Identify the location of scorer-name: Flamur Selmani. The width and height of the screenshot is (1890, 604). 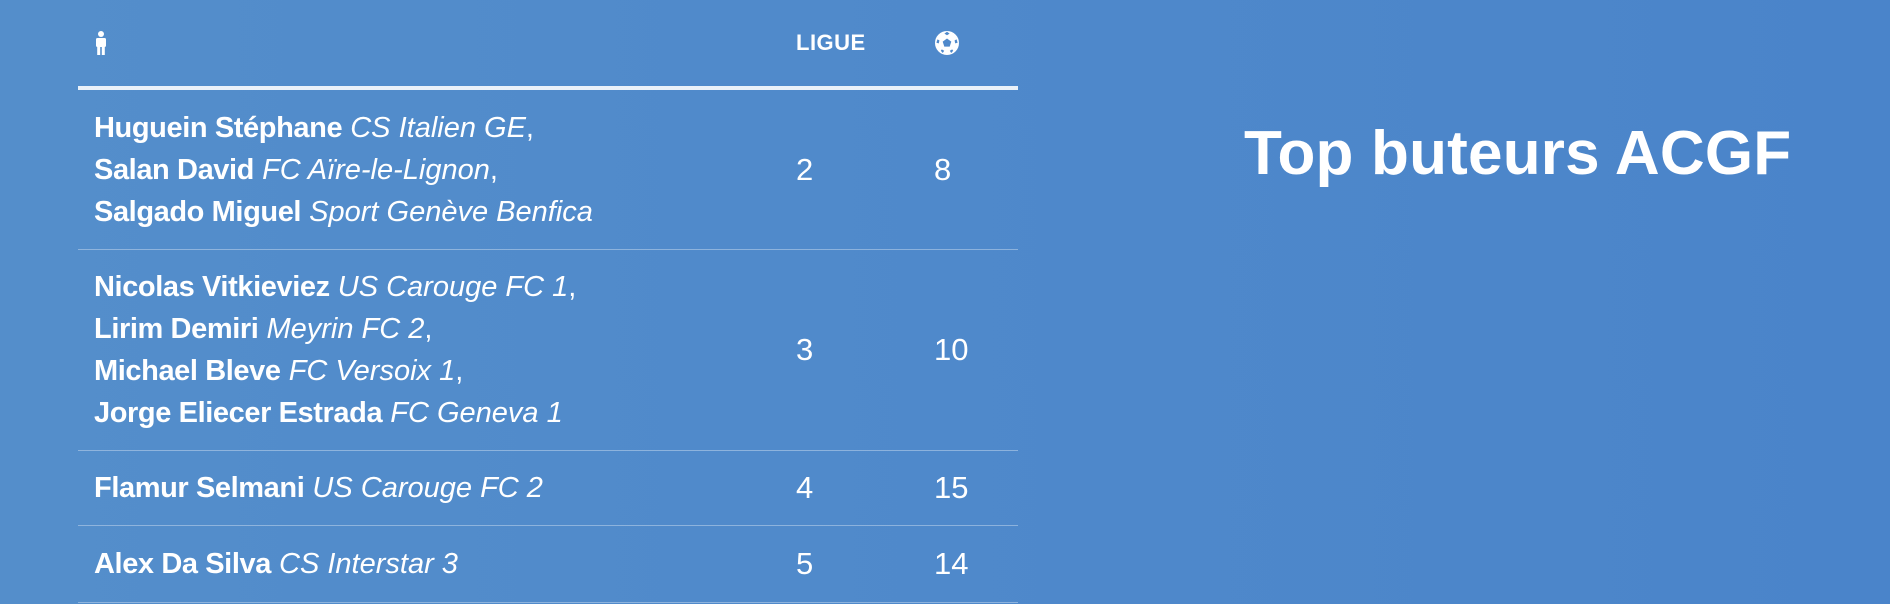
(199, 488).